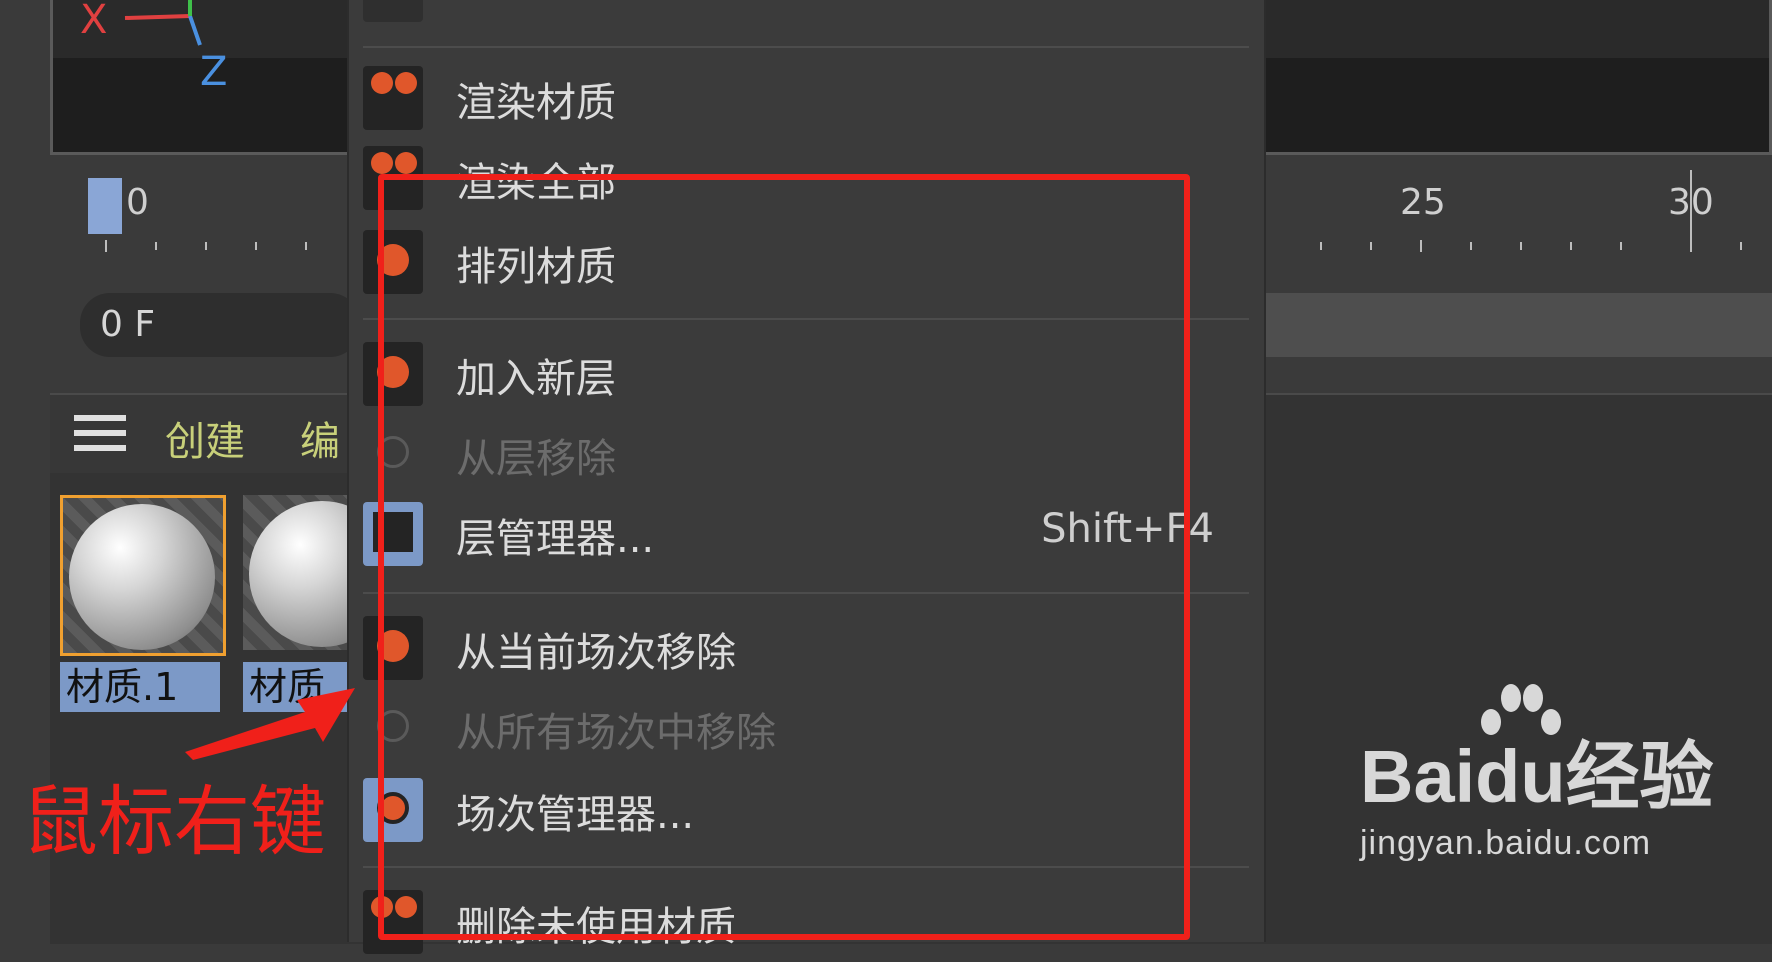 The image size is (1772, 962). Describe the element at coordinates (1537, 749) in the screenshot. I see `watermark-brand: Bai du经验` at that location.